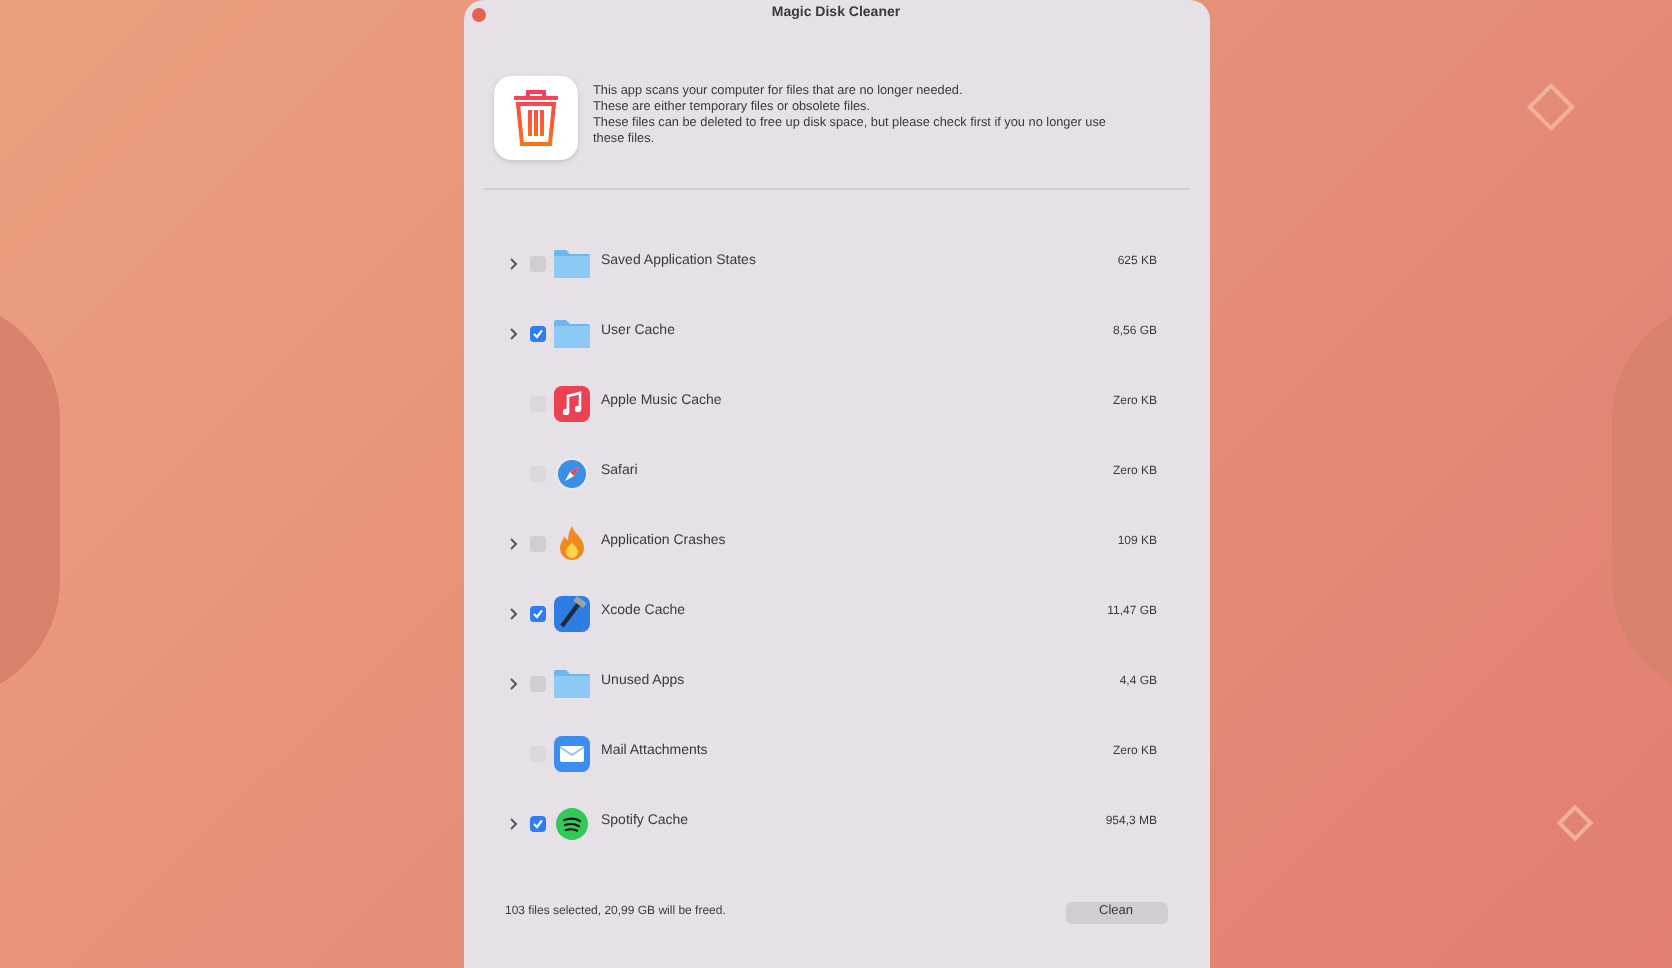 This screenshot has width=1672, height=968. I want to click on music-note-icon, so click(571, 403).